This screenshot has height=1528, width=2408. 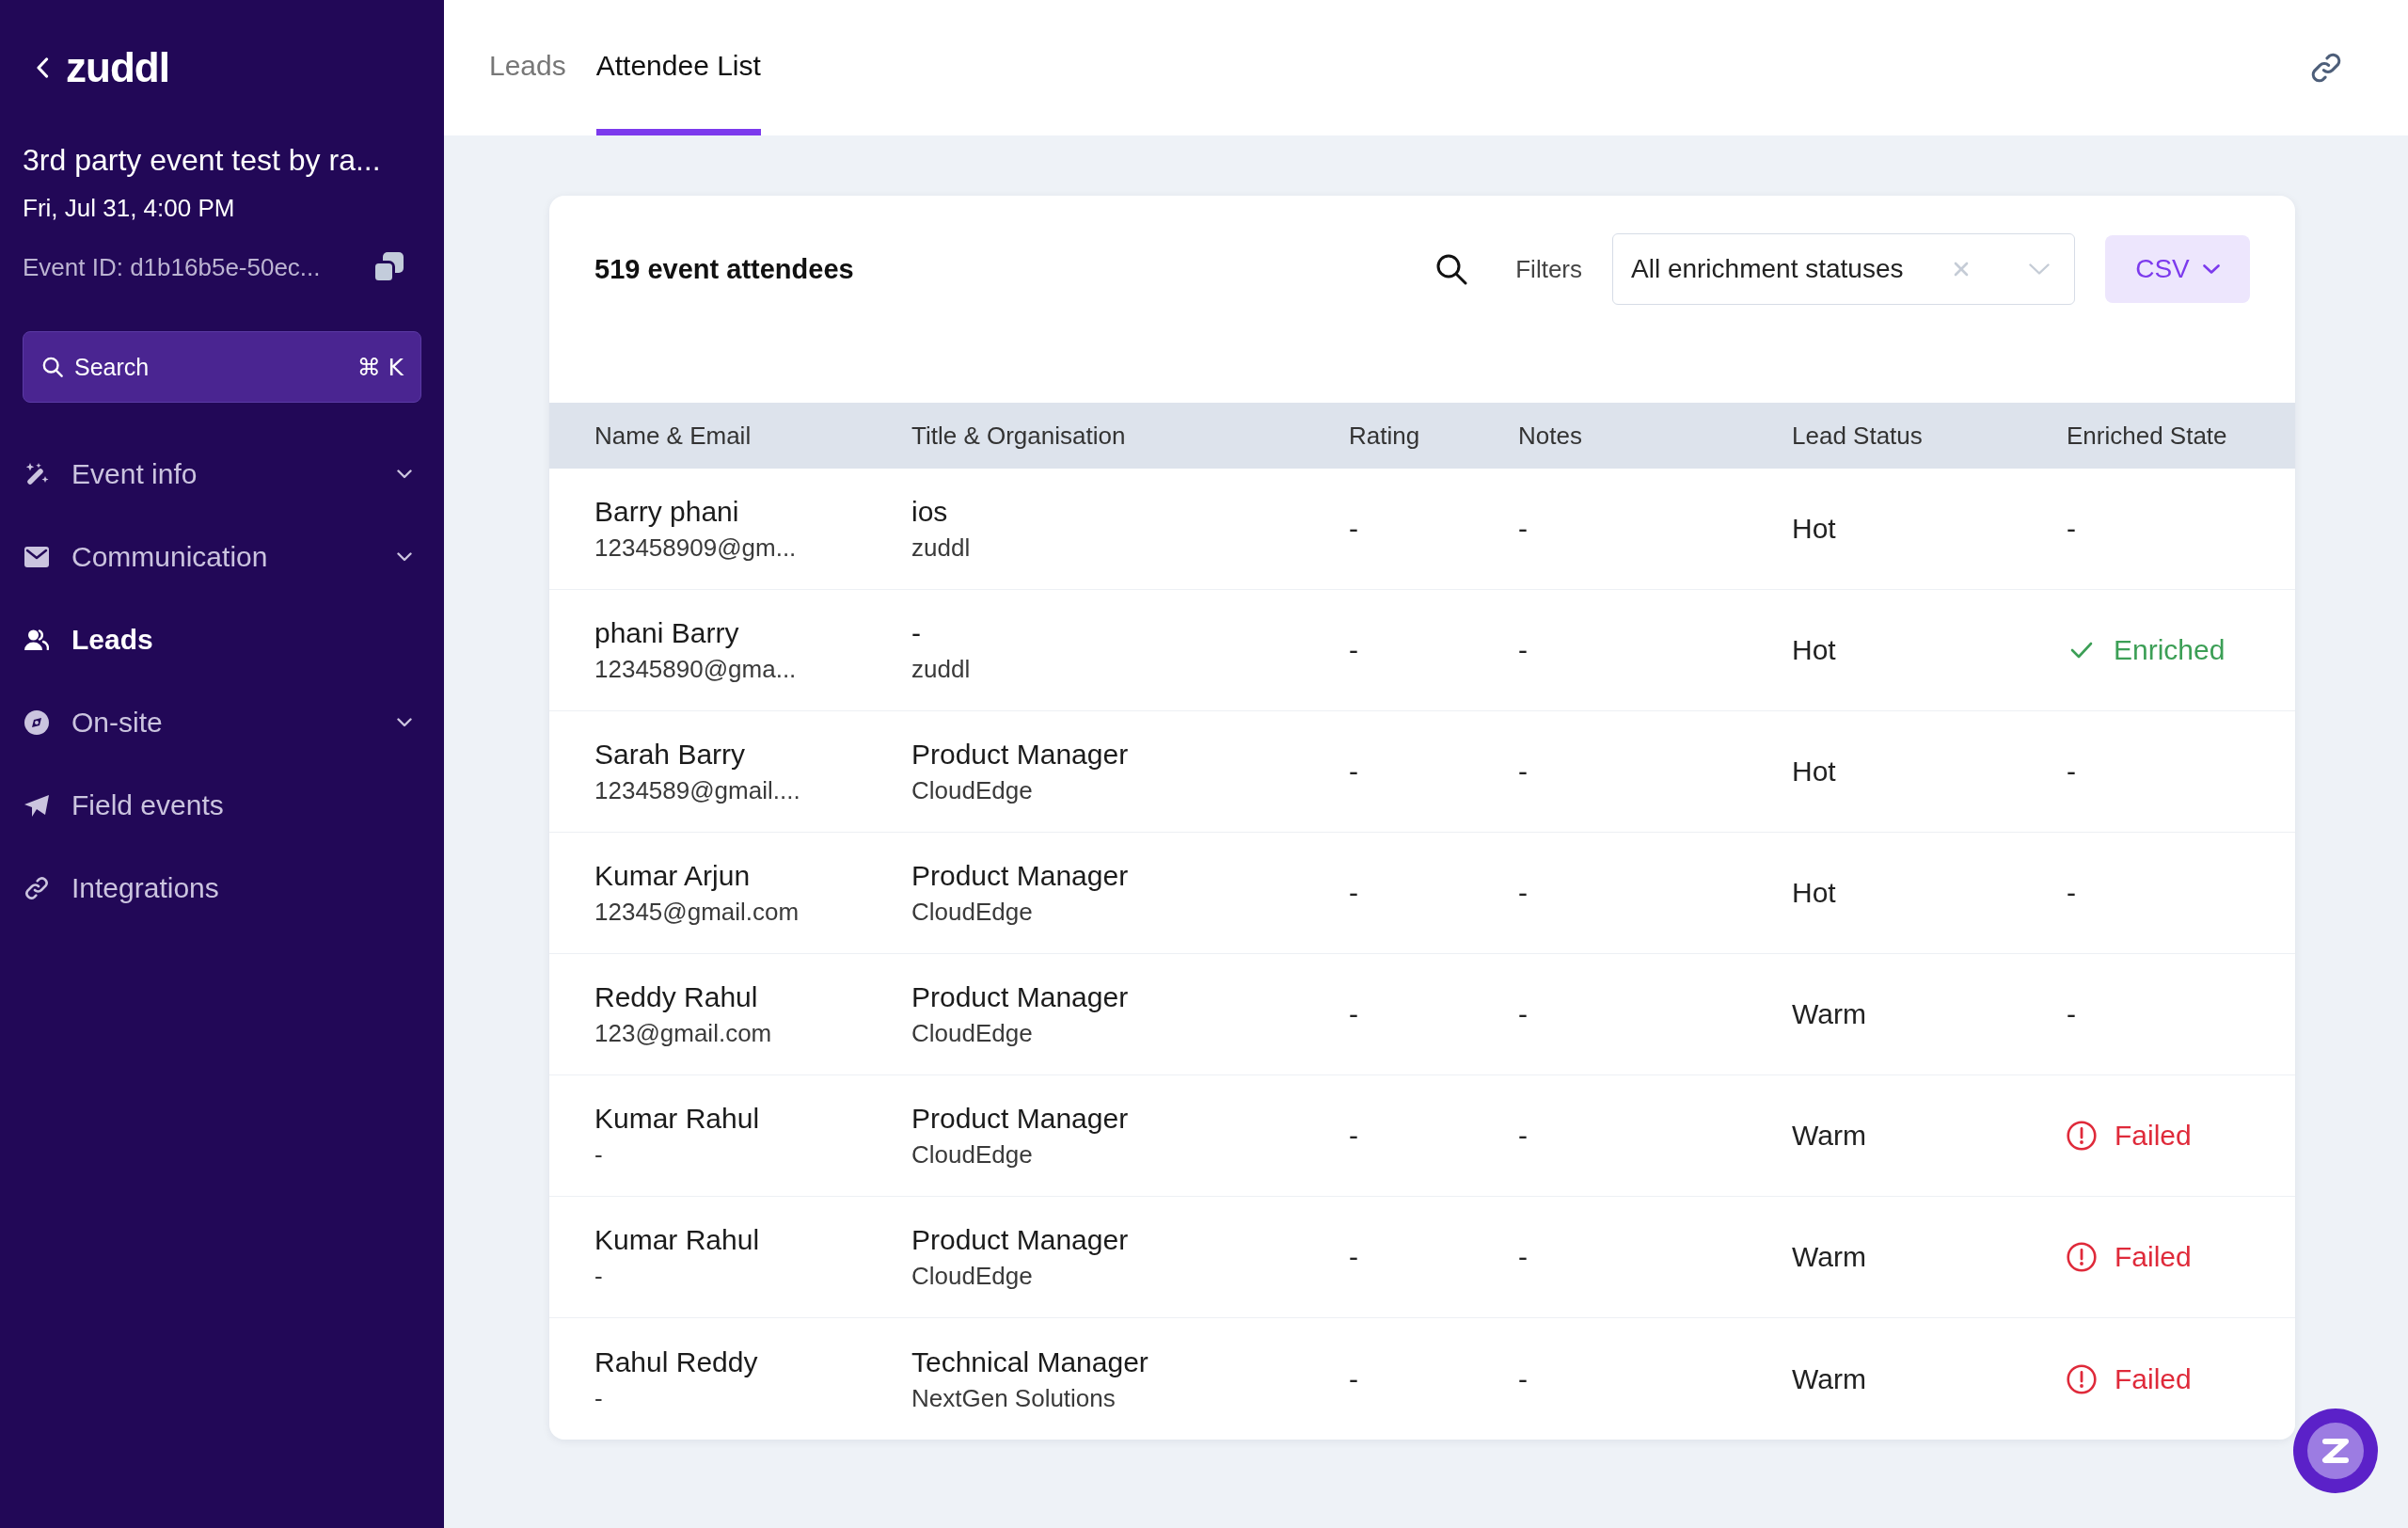 What do you see at coordinates (222, 639) in the screenshot?
I see `nav-item: Leads` at bounding box center [222, 639].